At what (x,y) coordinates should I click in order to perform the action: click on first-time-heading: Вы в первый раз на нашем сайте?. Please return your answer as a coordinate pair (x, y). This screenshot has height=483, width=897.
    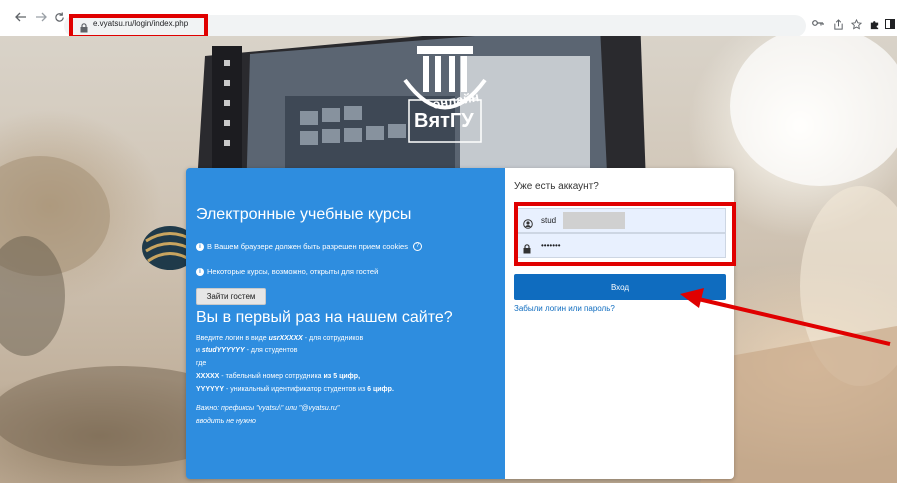
    Looking at the image, I should click on (324, 317).